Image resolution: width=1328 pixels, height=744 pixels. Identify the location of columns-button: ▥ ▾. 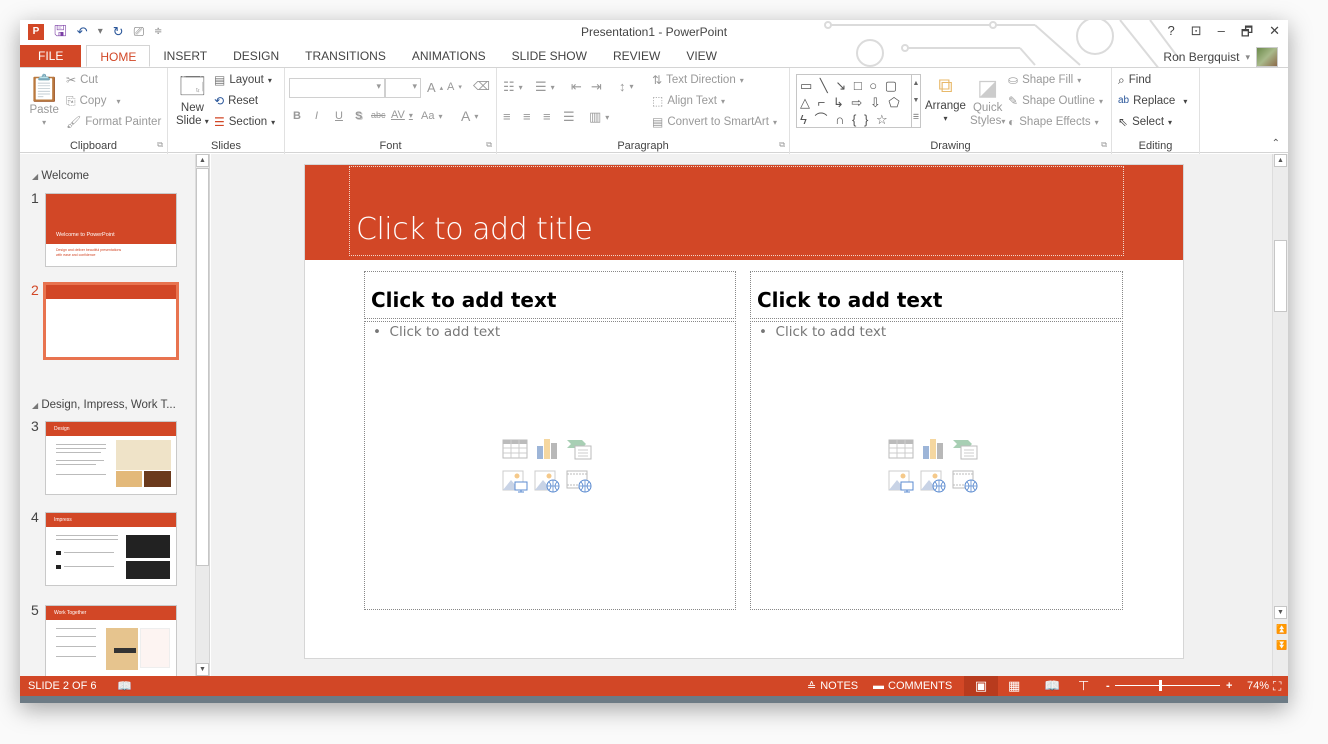
(599, 117).